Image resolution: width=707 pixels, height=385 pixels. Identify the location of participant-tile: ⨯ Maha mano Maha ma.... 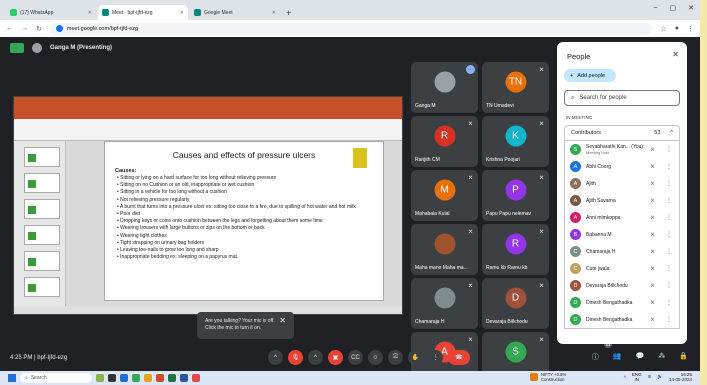
(444, 249).